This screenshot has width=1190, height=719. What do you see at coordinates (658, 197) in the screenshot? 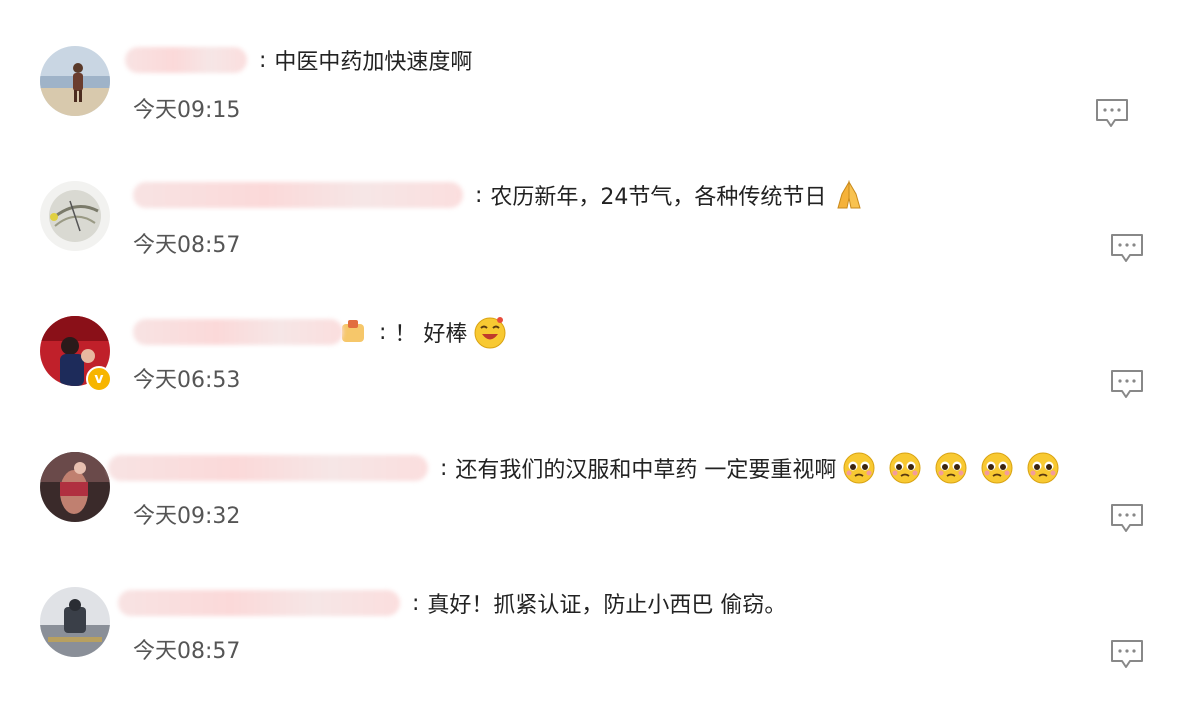
I see `comment-text: 农历新年，24节气，各种传统节日` at bounding box center [658, 197].